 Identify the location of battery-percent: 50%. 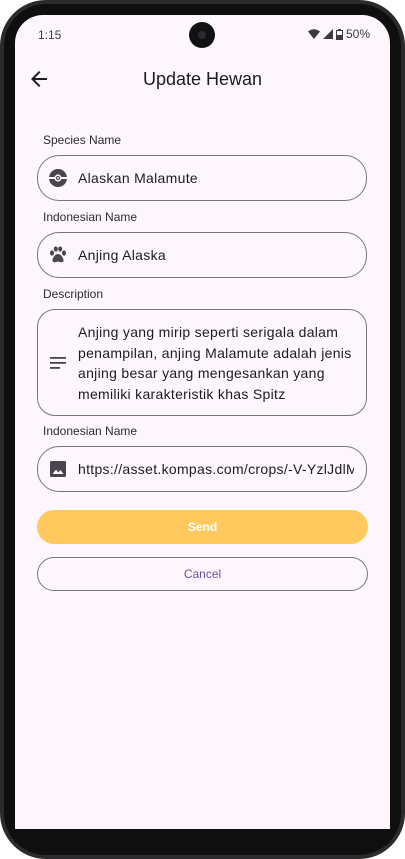
(357, 34).